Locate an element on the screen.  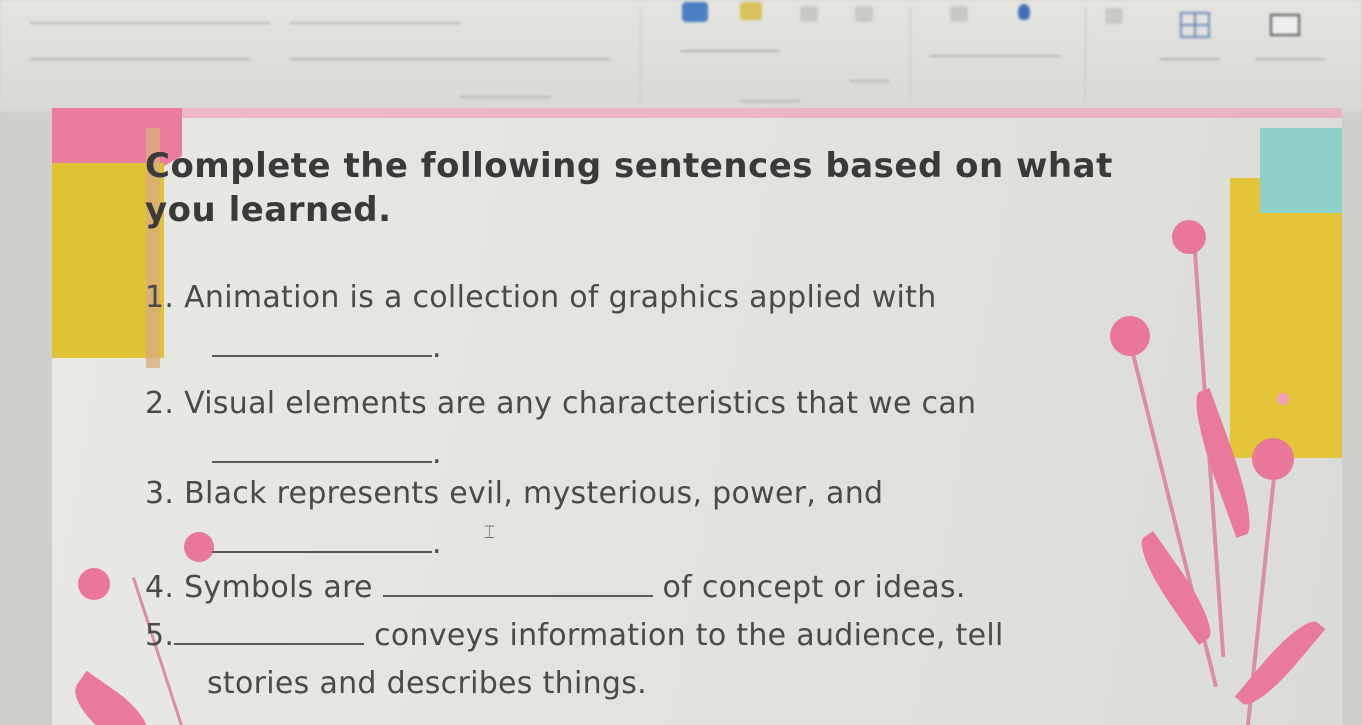
font-format-row is located at coordinates (140, 59).